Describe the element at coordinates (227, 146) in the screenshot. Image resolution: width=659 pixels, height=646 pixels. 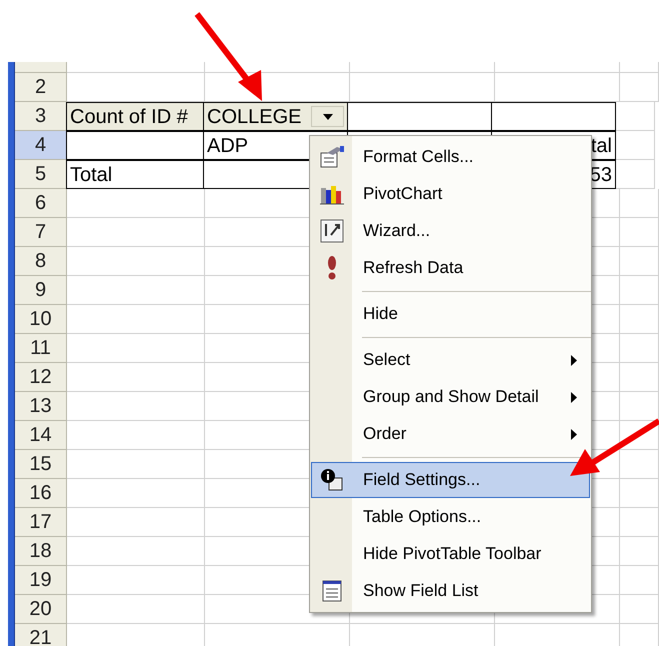
I see `table-cell-text: ADP` at that location.